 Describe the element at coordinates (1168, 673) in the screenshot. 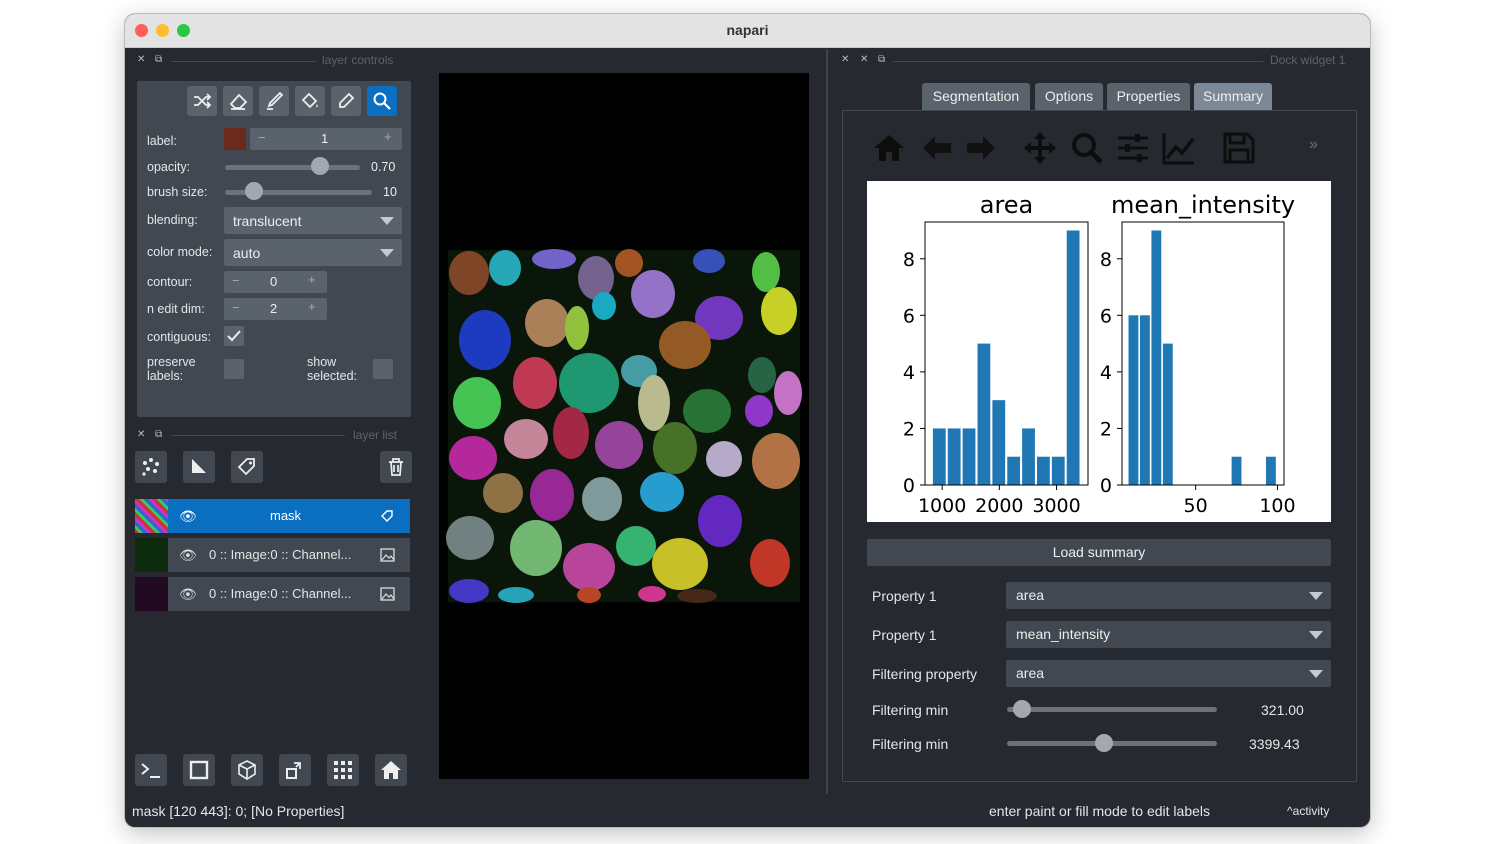

I see `filtering-property-combo: area` at that location.